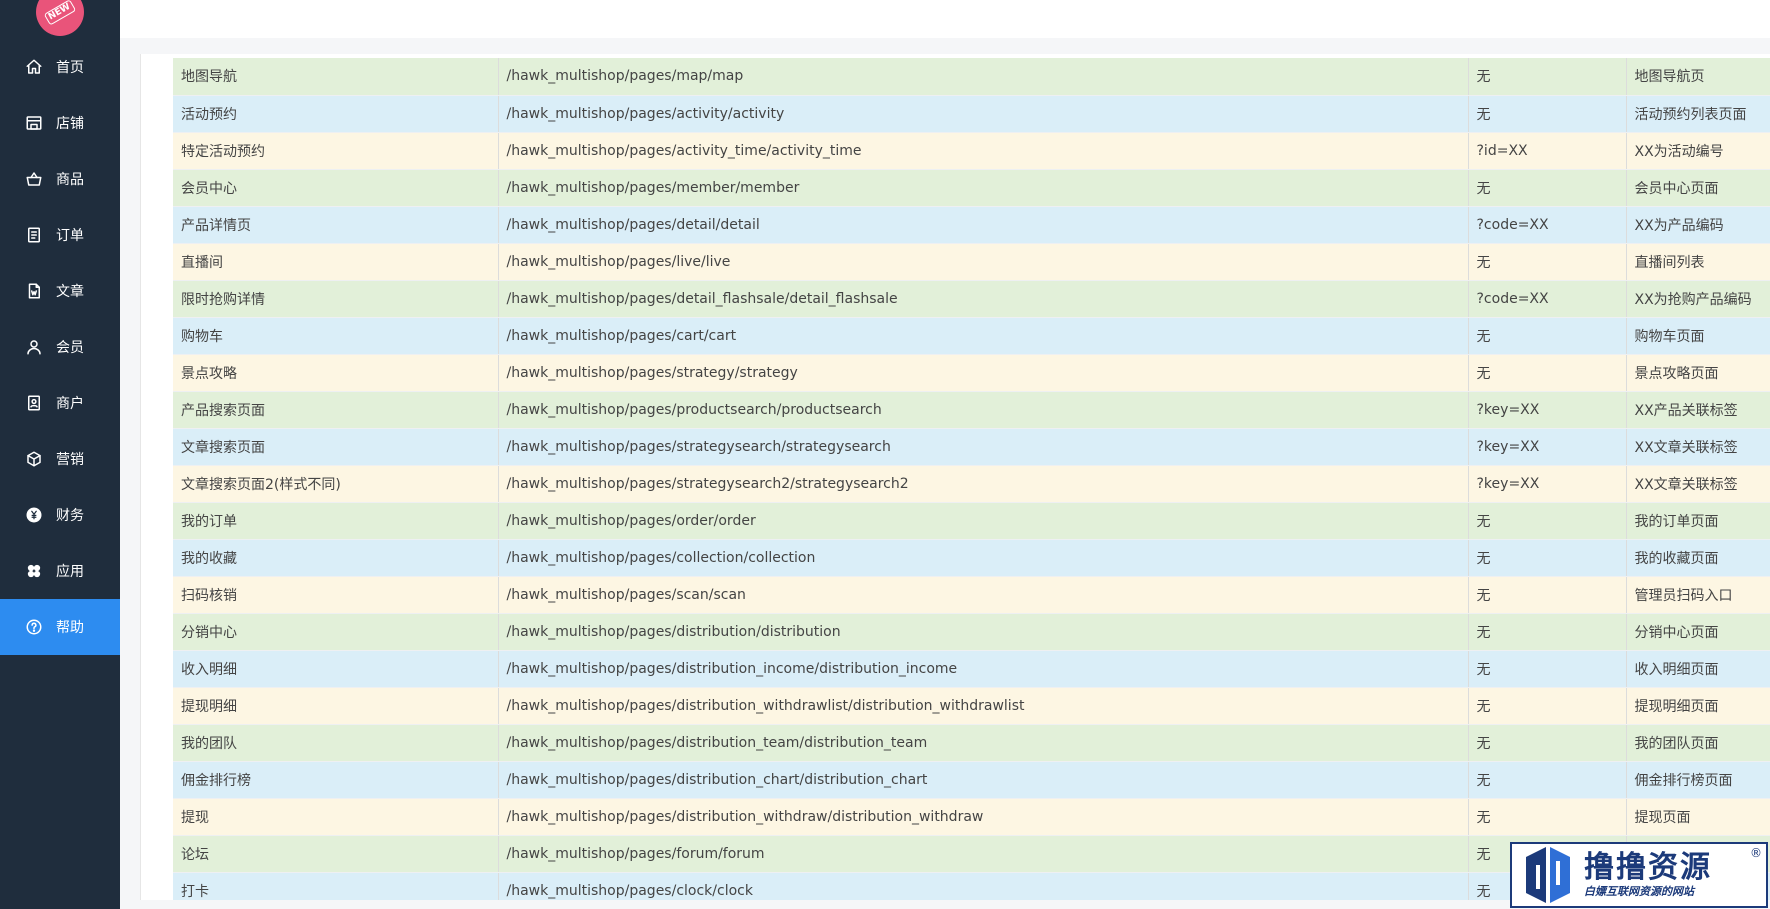  I want to click on sidebar-item-marketing: 营销, so click(60, 459).